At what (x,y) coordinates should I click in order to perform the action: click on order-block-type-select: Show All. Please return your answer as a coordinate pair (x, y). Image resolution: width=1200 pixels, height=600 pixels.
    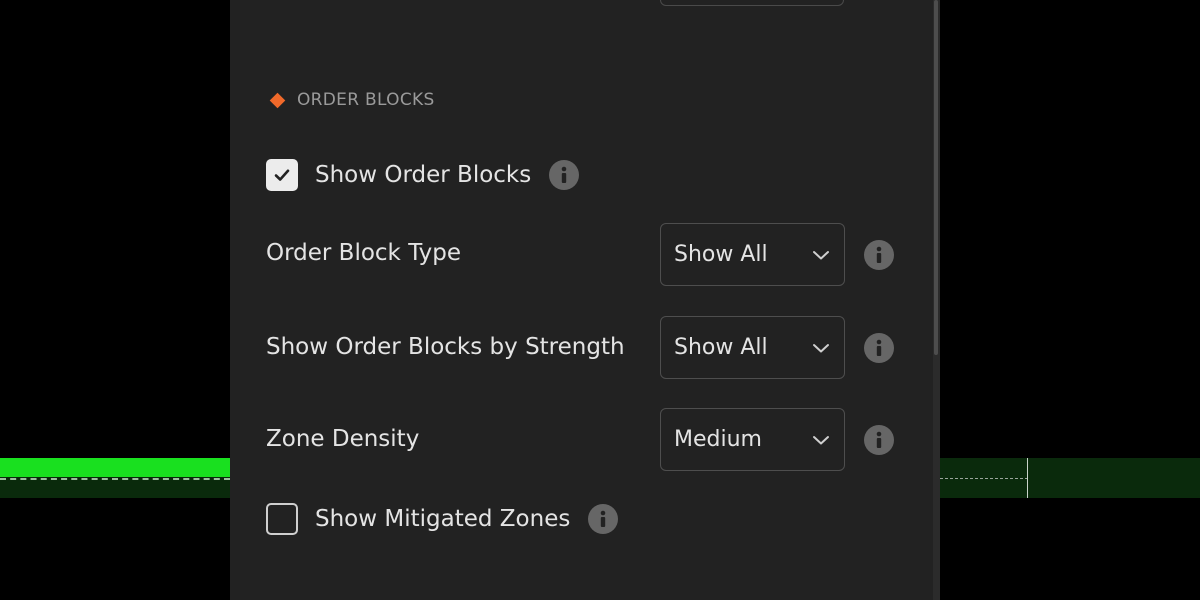
    Looking at the image, I should click on (752, 254).